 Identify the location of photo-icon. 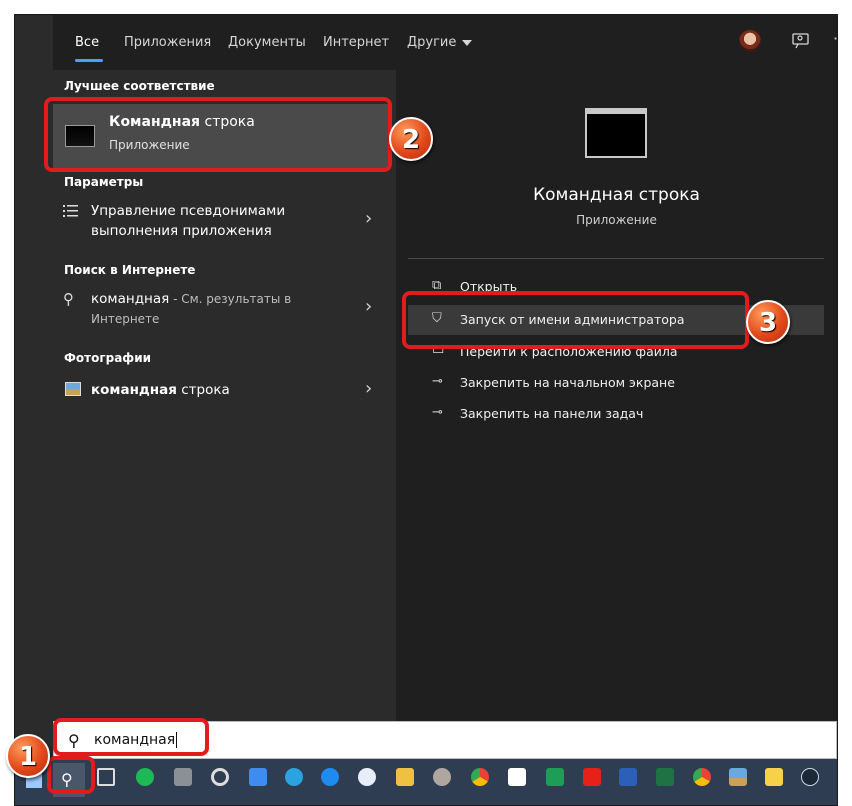
(73, 389).